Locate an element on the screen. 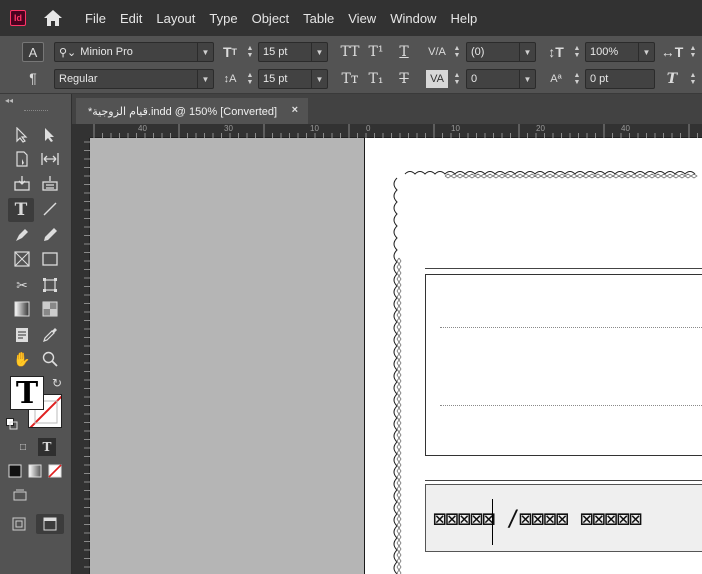  font-size-field: 15 pt ▼ is located at coordinates (293, 52).